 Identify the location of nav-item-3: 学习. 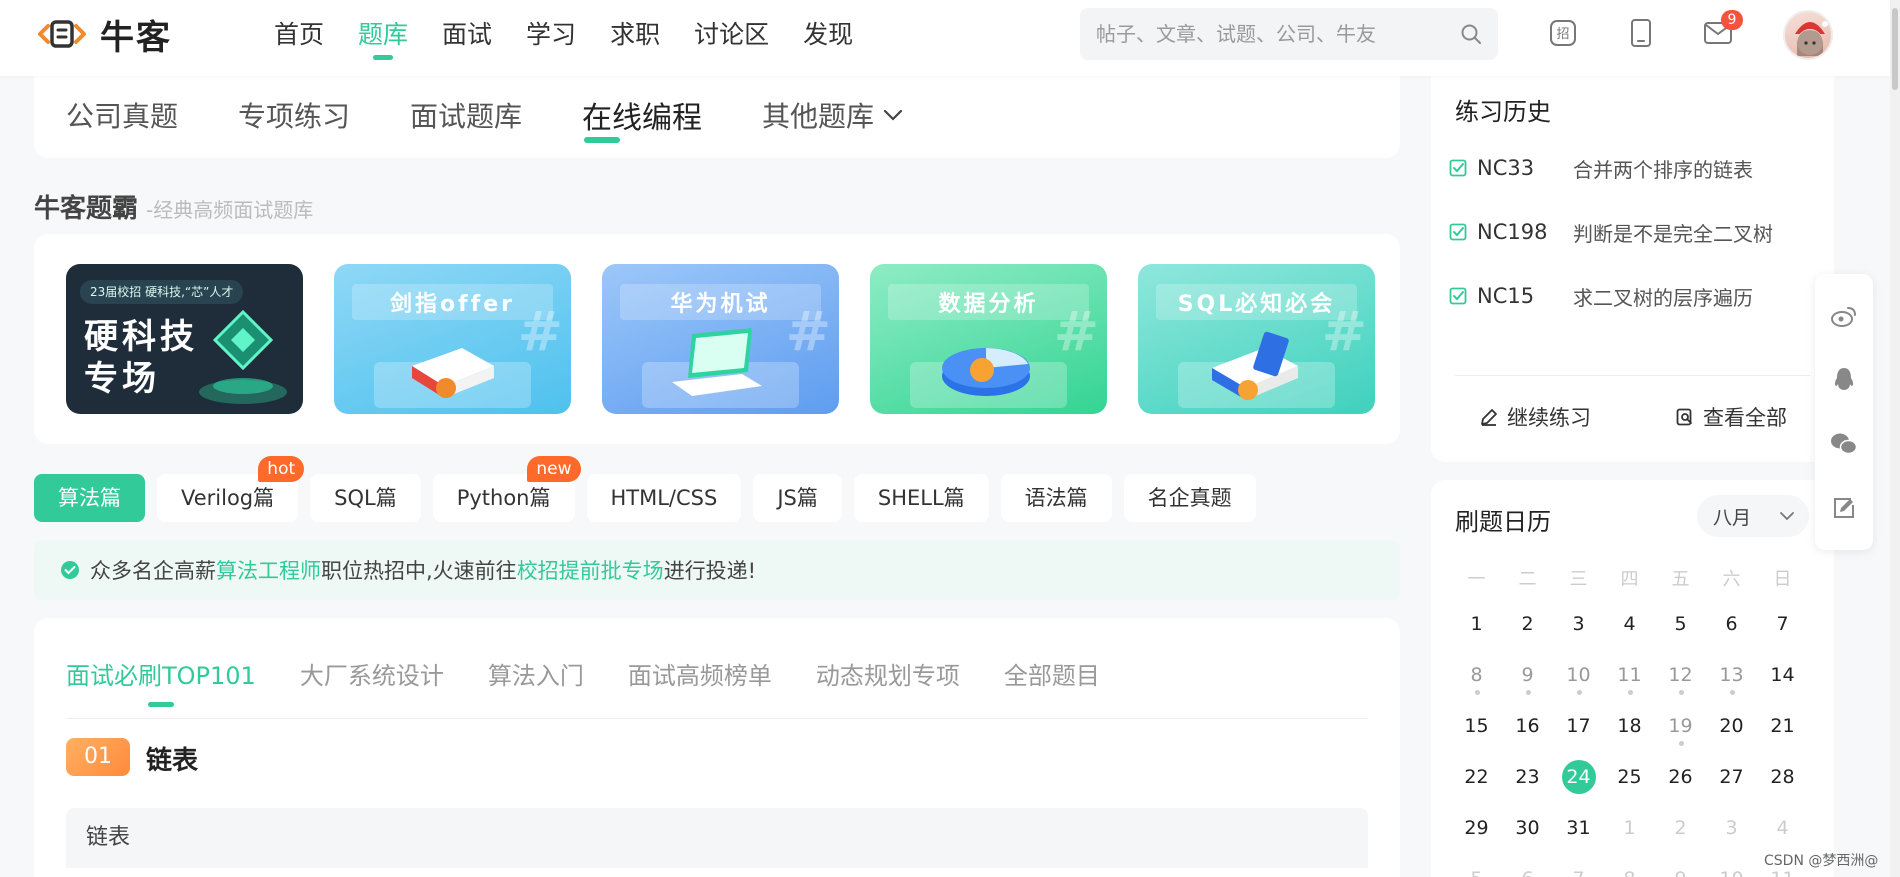
(551, 38).